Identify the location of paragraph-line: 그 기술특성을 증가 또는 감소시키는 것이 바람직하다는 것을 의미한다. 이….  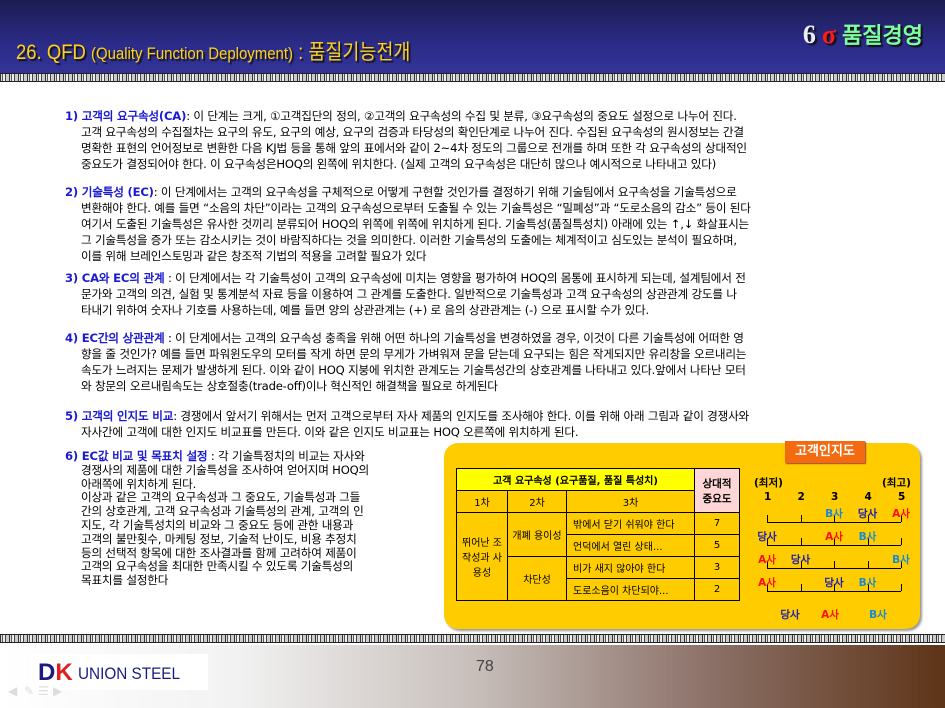
(408, 240).